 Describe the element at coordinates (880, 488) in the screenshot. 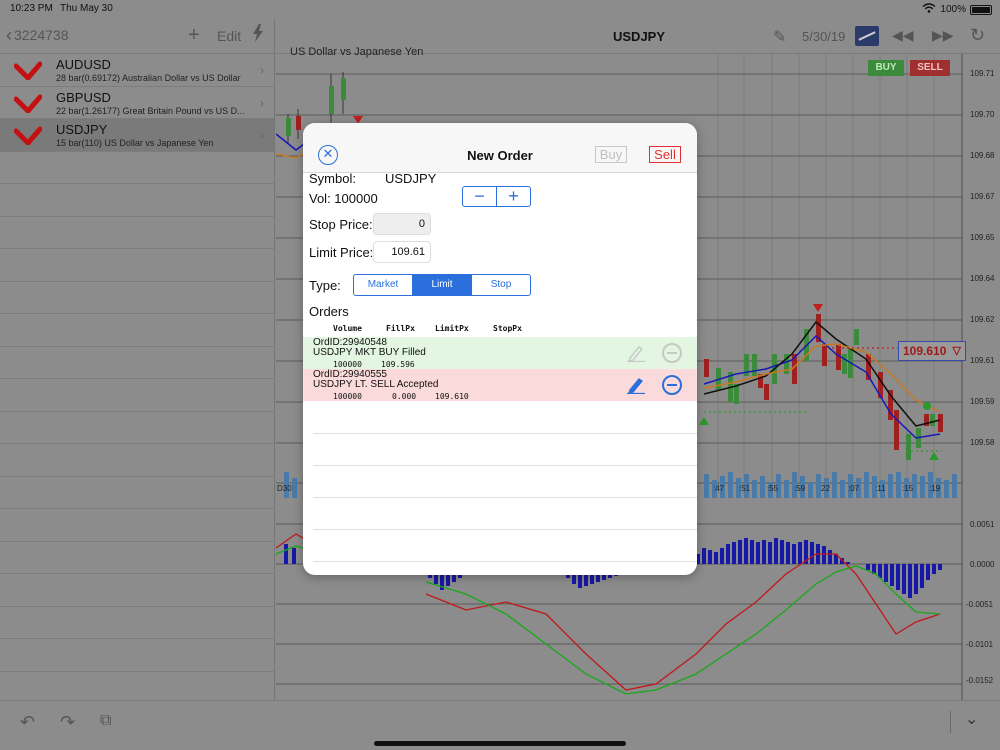

I see `time-axis-label: :11` at that location.